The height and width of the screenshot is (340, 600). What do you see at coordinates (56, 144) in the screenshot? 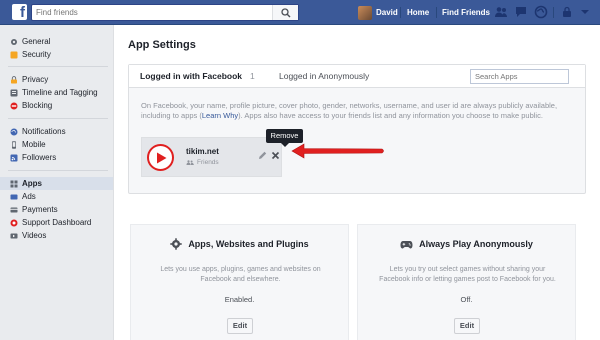
I see `sidebar-item-mobile: Mobile` at bounding box center [56, 144].